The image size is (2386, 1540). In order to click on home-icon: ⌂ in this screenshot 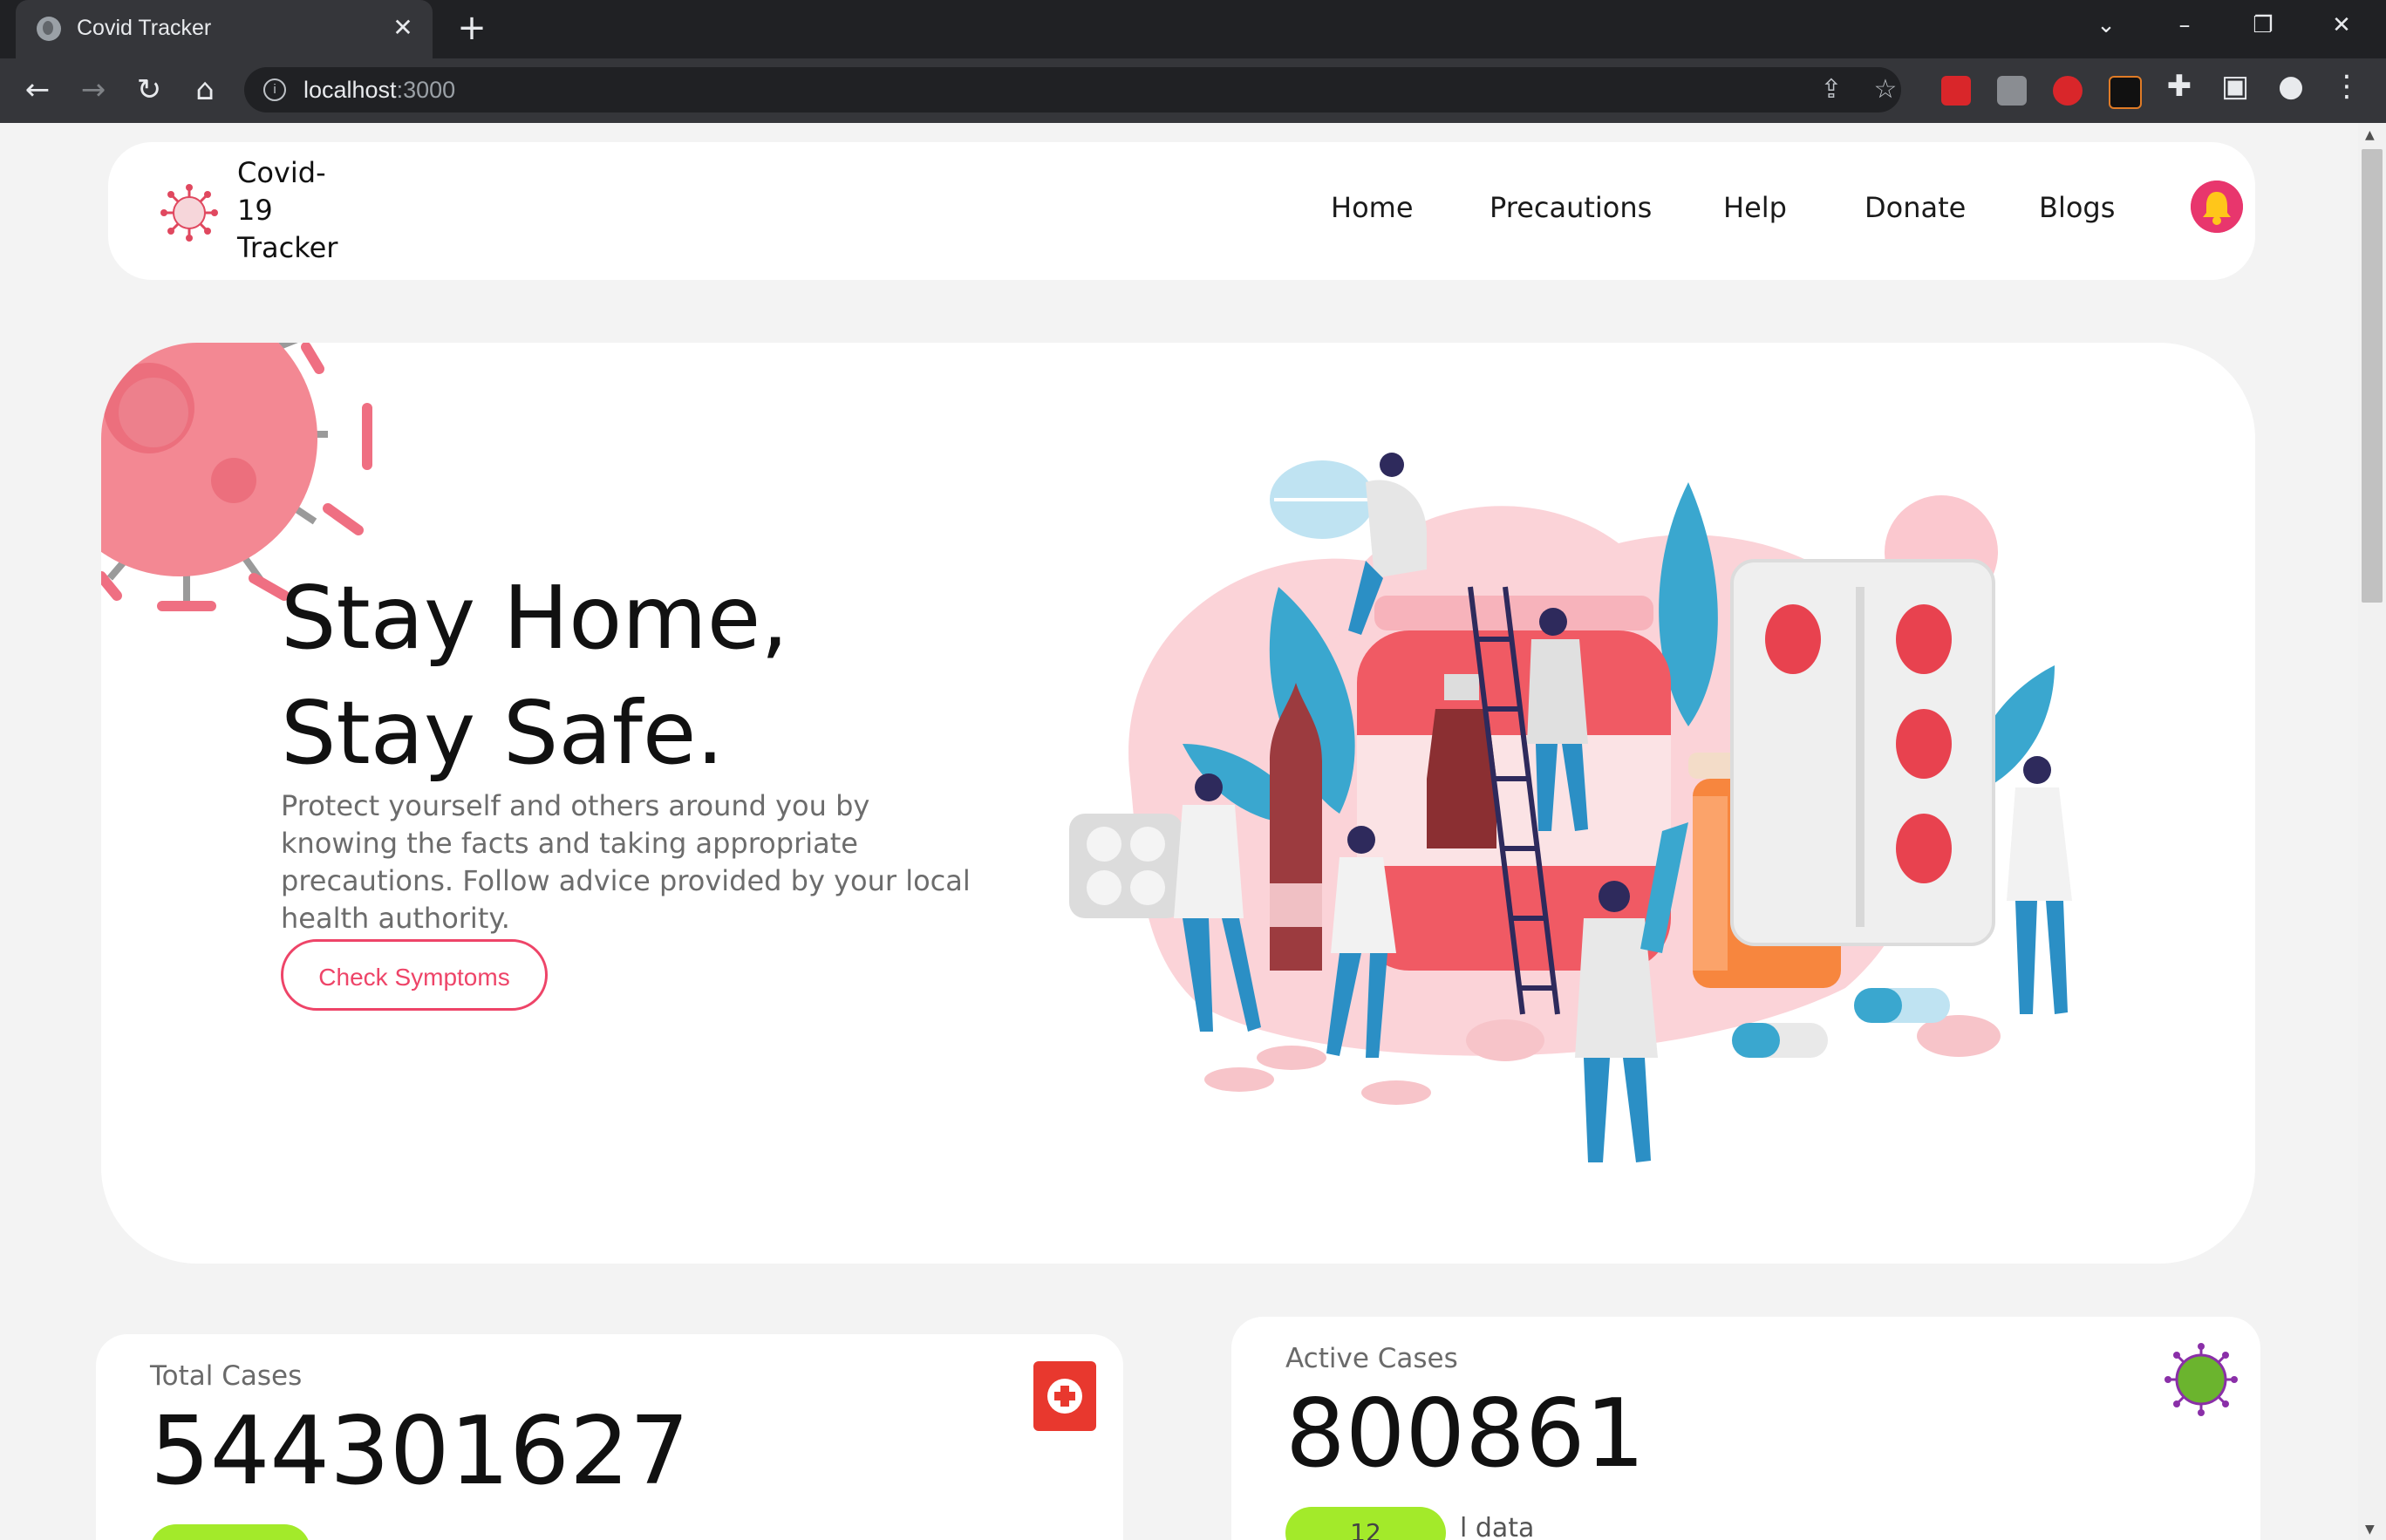, I will do `click(205, 91)`.